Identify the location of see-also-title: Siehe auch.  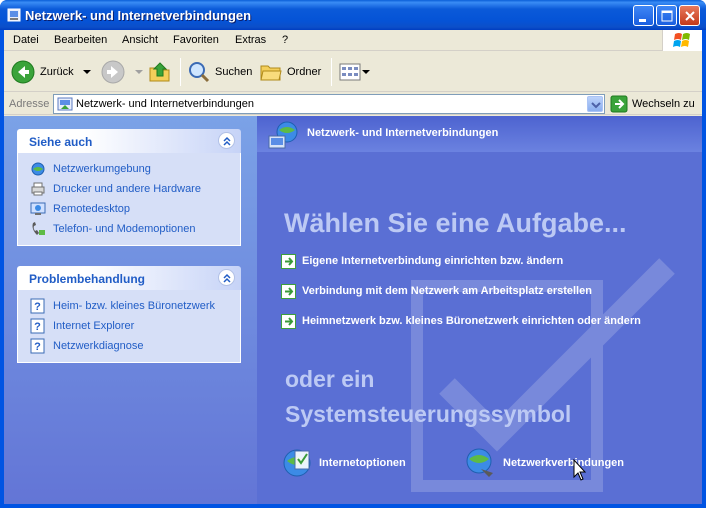
(61, 142).